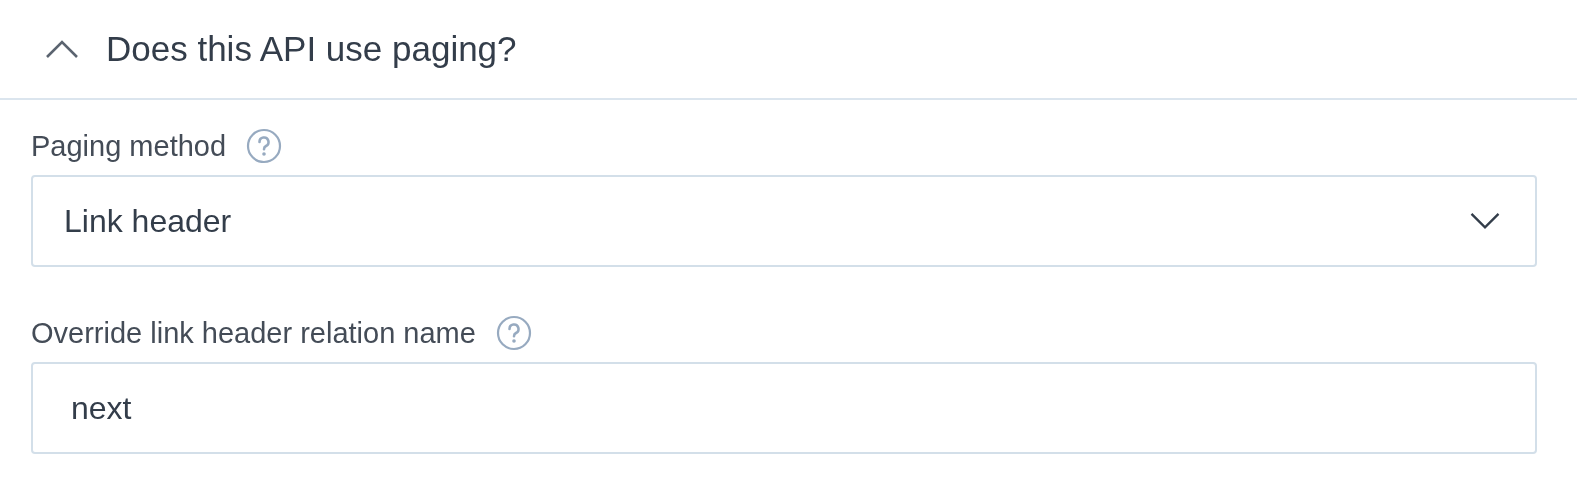 The height and width of the screenshot is (500, 1577). What do you see at coordinates (62, 49) in the screenshot?
I see `collapse-icon` at bounding box center [62, 49].